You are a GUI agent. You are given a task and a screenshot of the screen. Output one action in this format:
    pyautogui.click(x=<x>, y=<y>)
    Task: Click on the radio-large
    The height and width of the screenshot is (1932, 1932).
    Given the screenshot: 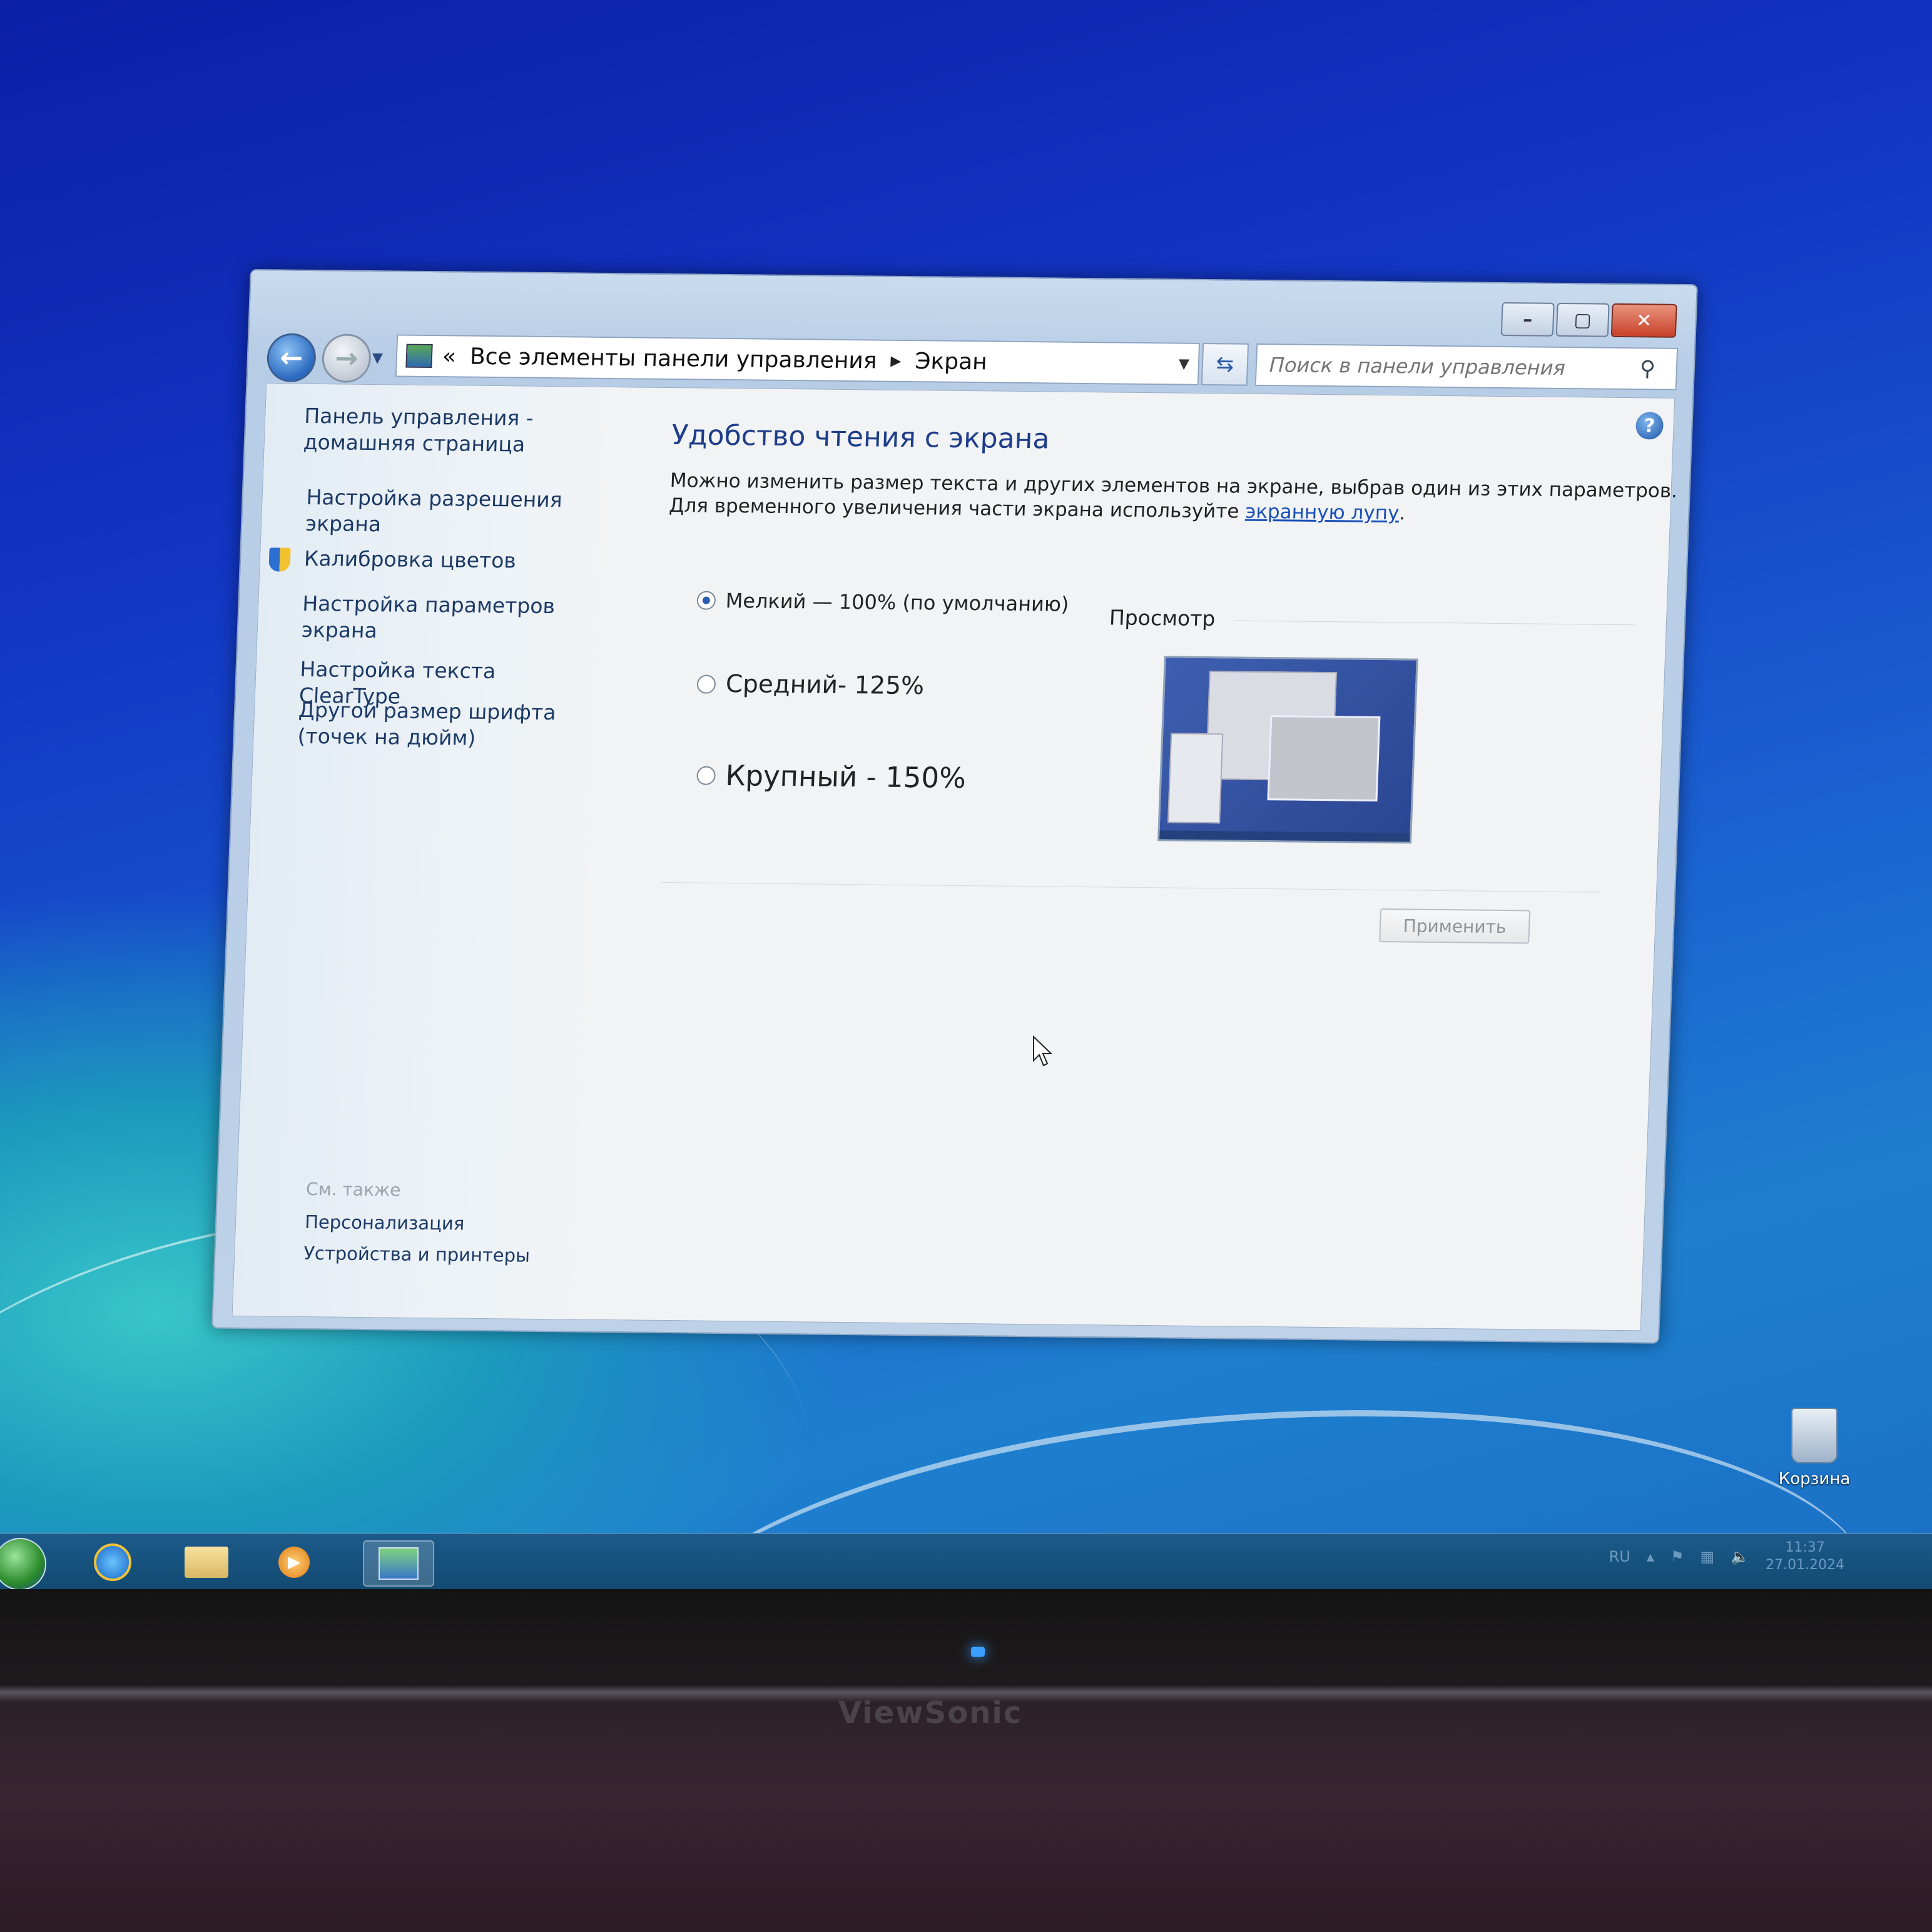 What is the action you would take?
    pyautogui.click(x=706, y=775)
    